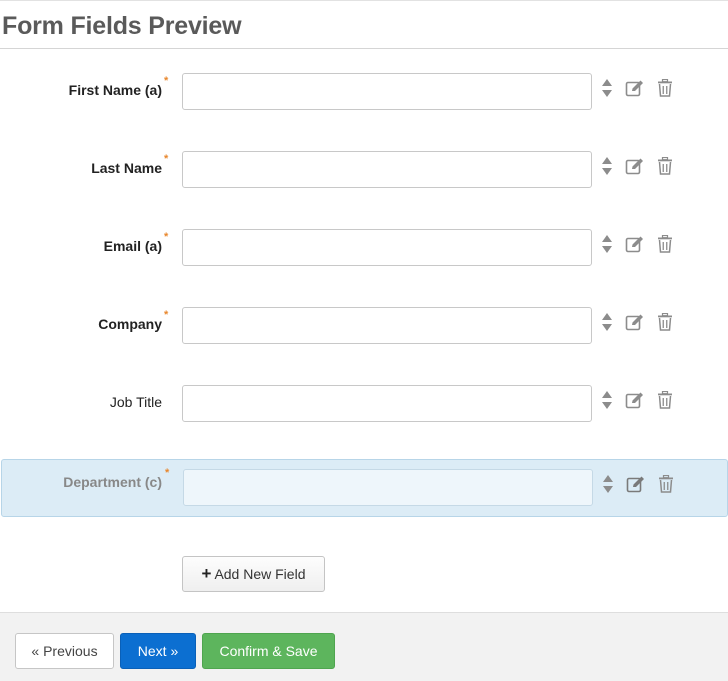 Image resolution: width=728 pixels, height=681 pixels. What do you see at coordinates (387, 247) in the screenshot?
I see `email-input` at bounding box center [387, 247].